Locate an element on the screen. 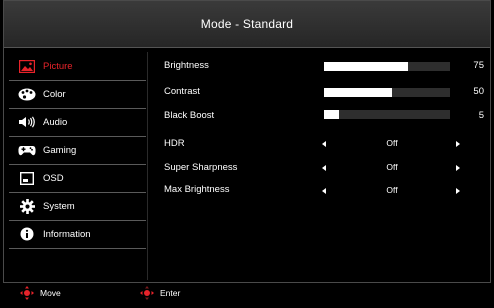 The height and width of the screenshot is (308, 494). sidebar-item-gaming: Gaming is located at coordinates (77, 150).